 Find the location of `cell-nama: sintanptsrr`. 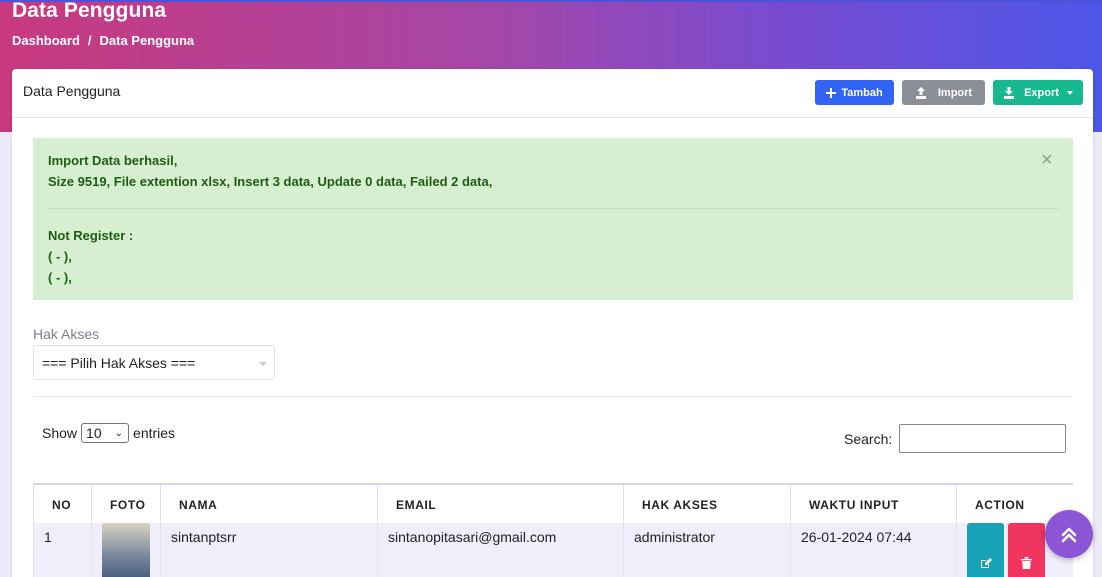

cell-nama: sintanptsrr is located at coordinates (204, 537).